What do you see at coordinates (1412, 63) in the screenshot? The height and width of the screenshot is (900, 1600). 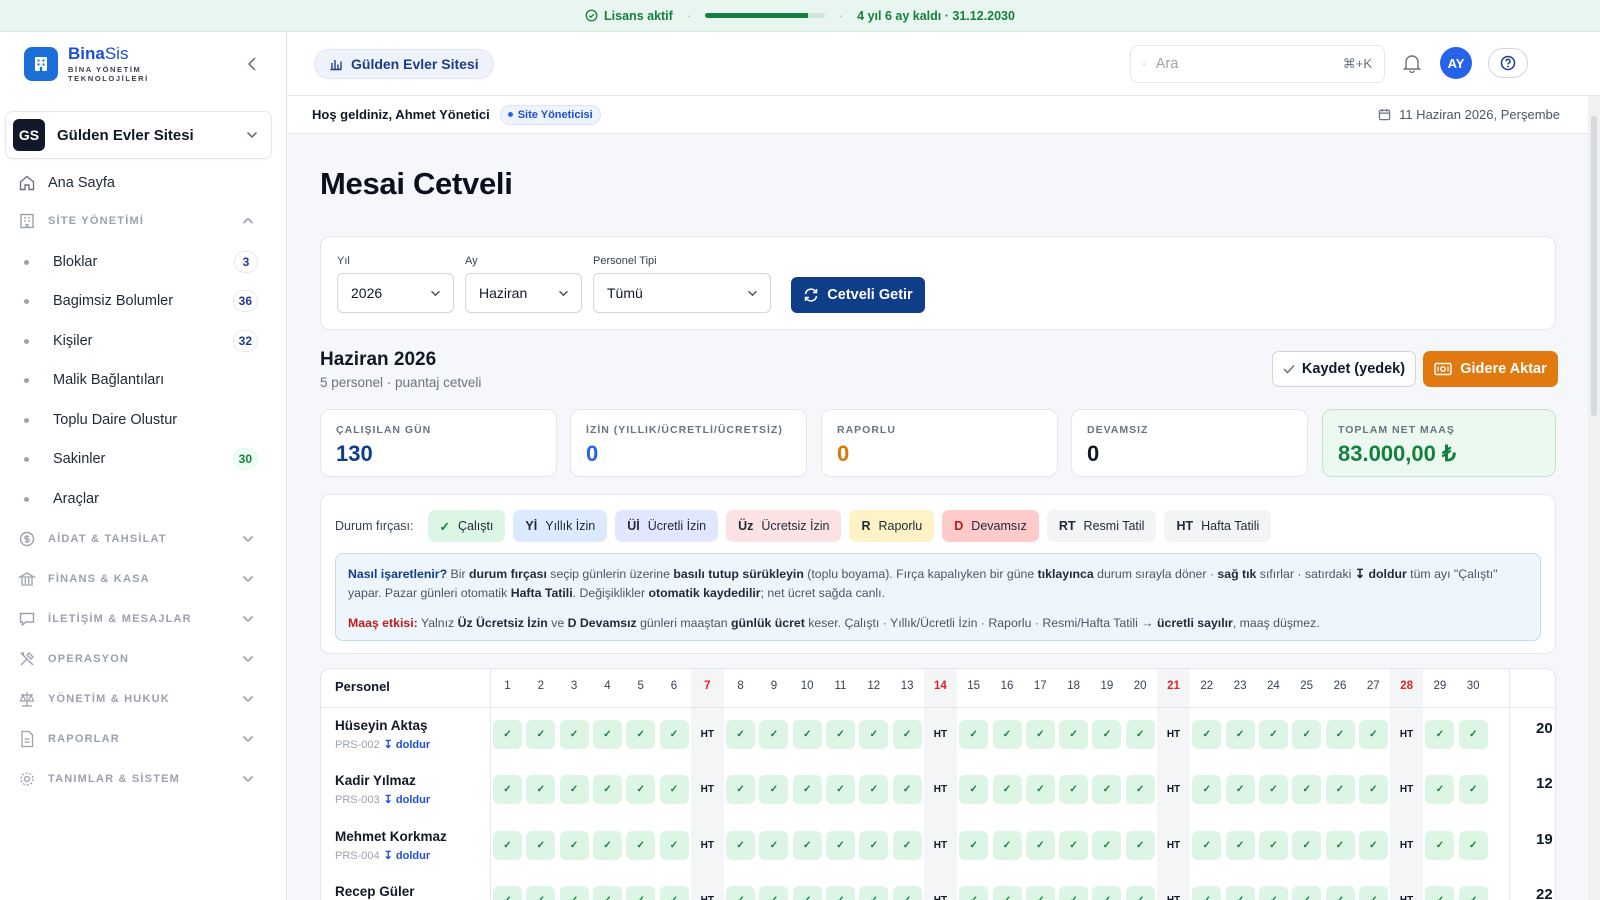 I see `notifications-button` at bounding box center [1412, 63].